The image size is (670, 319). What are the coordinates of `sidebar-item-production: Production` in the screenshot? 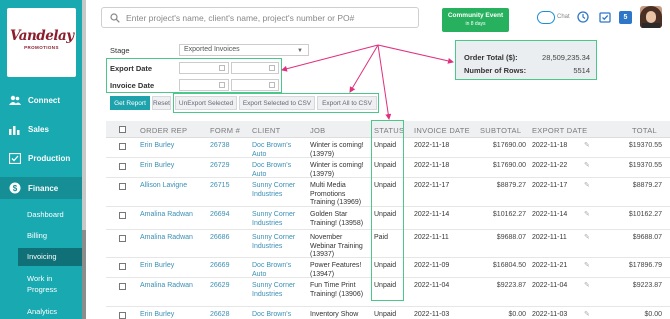 It's located at (43, 158).